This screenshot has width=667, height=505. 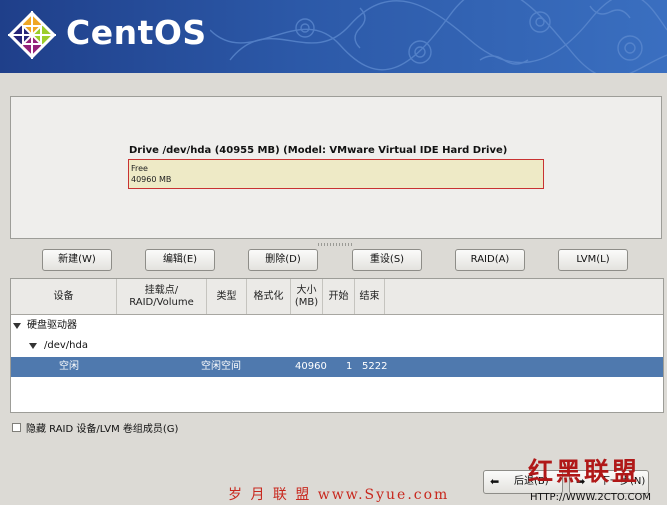 I want to click on column-header-device: 设备, so click(x=64, y=296).